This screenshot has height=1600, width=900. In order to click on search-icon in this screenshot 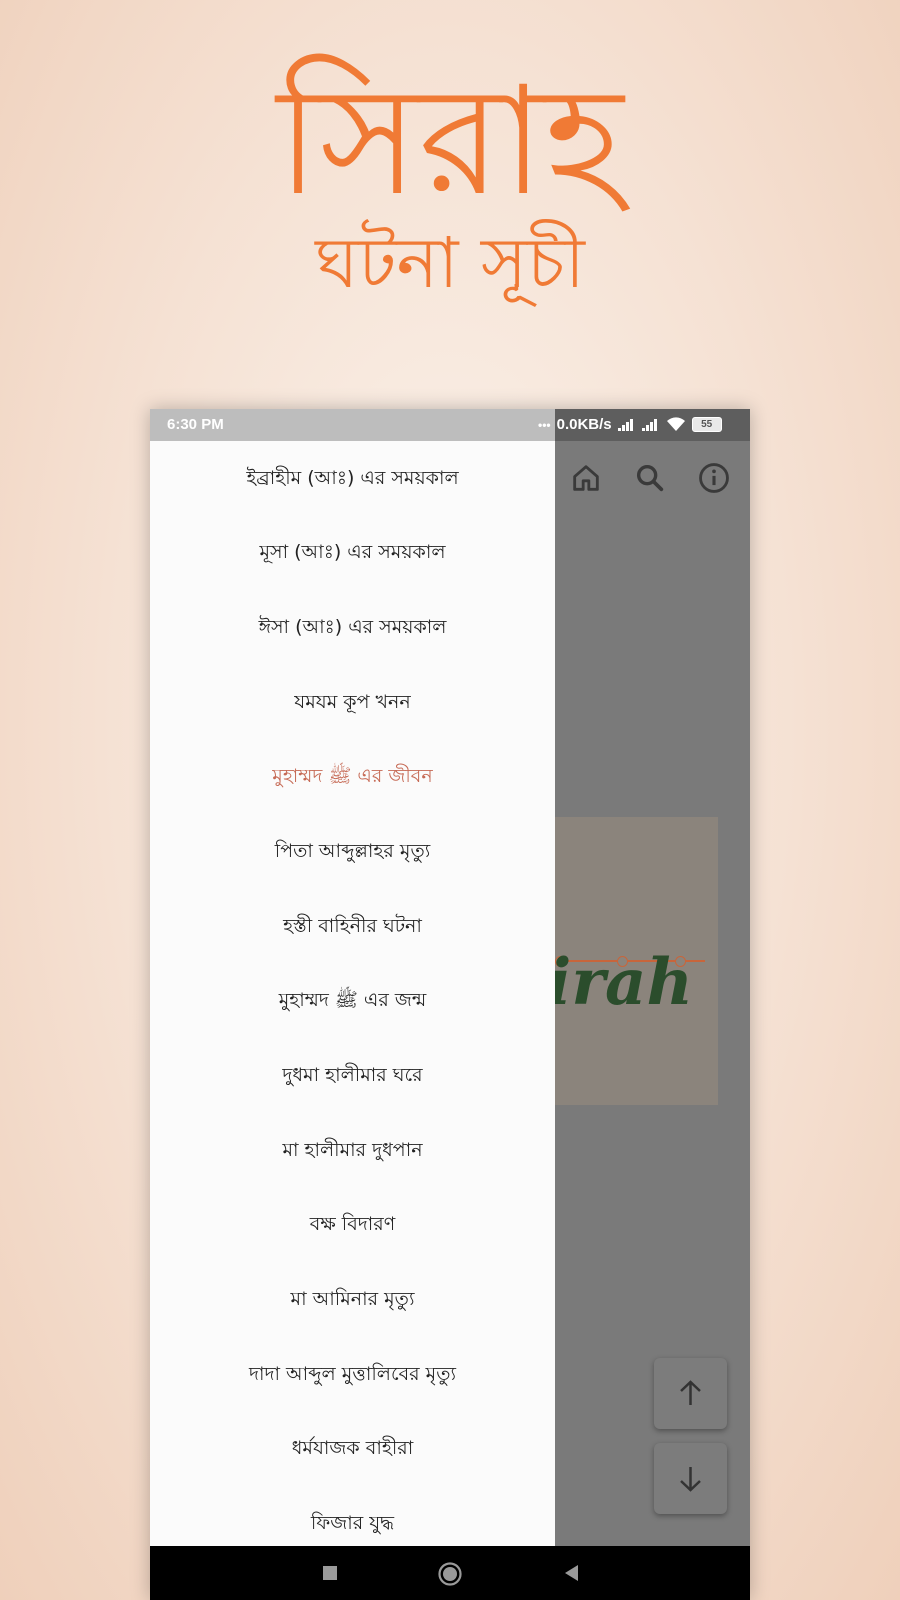, I will do `click(650, 478)`.